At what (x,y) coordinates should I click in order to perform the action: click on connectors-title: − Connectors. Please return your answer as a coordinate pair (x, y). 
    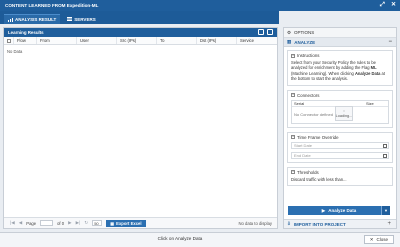
    Looking at the image, I should click on (340, 95).